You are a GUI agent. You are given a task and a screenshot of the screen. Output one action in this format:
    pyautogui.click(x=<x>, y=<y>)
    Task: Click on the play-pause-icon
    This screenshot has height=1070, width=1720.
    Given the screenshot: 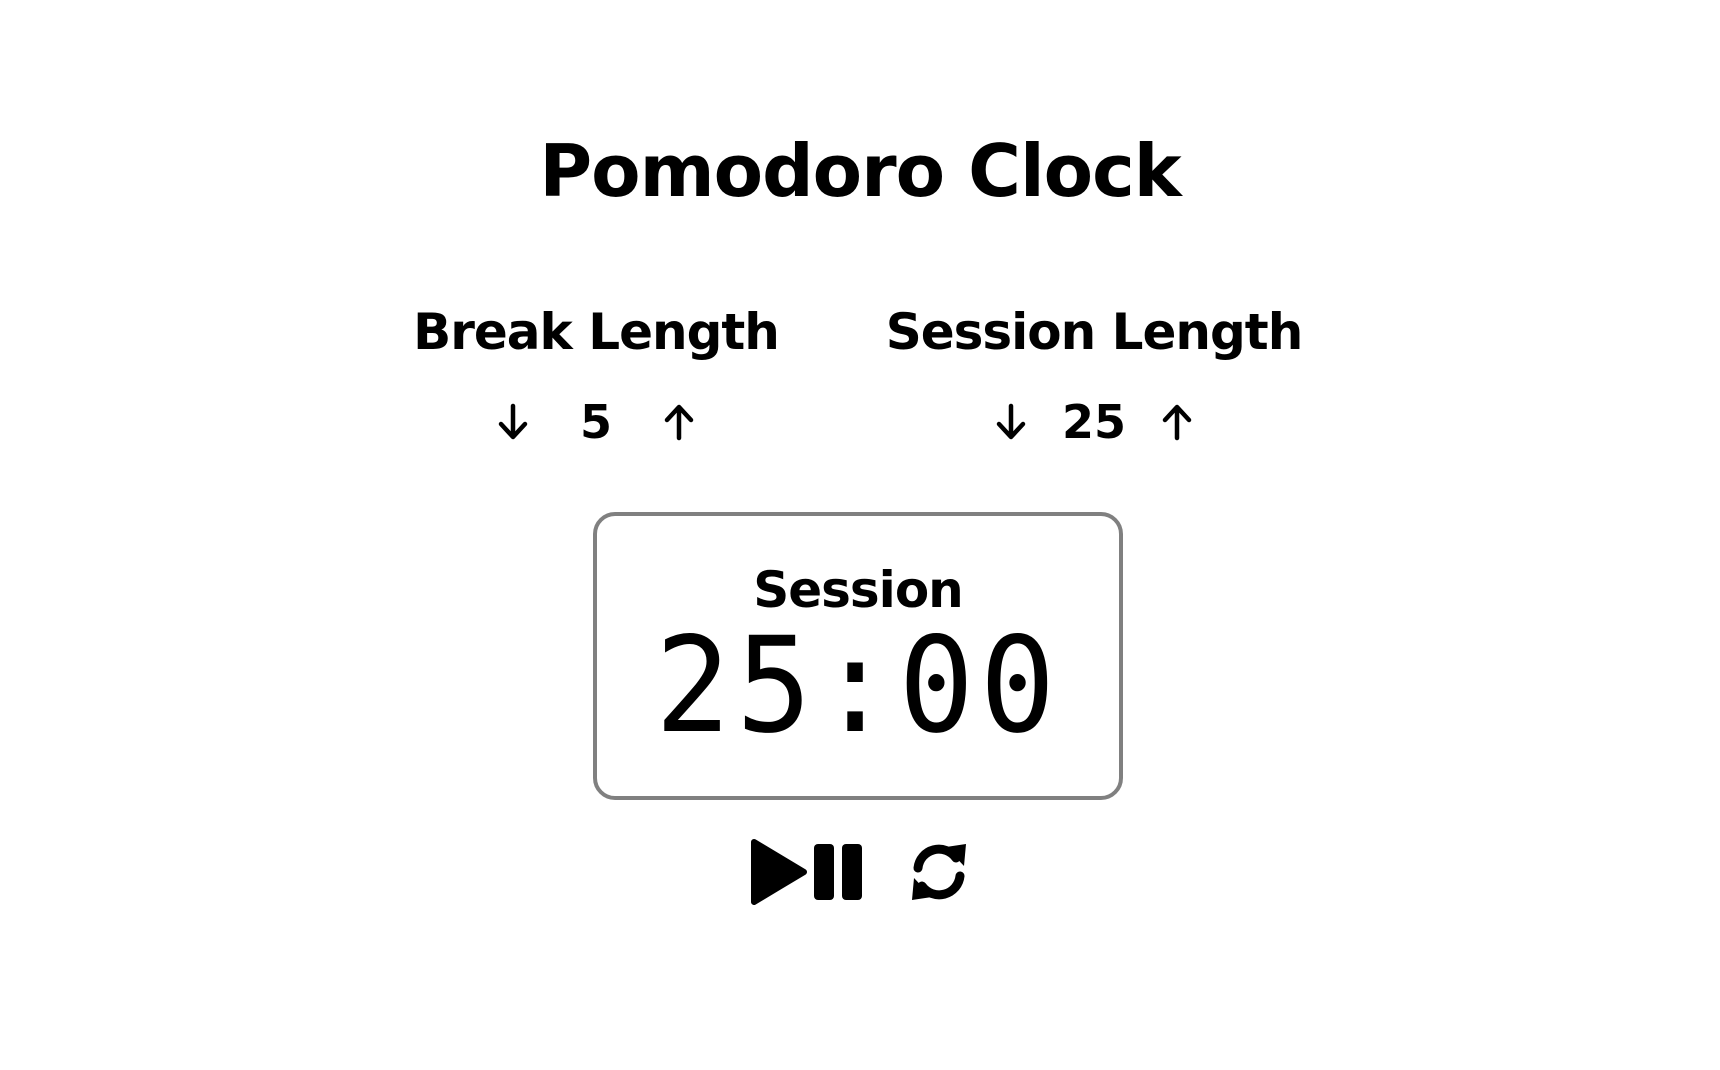 What is the action you would take?
    pyautogui.click(x=806, y=872)
    